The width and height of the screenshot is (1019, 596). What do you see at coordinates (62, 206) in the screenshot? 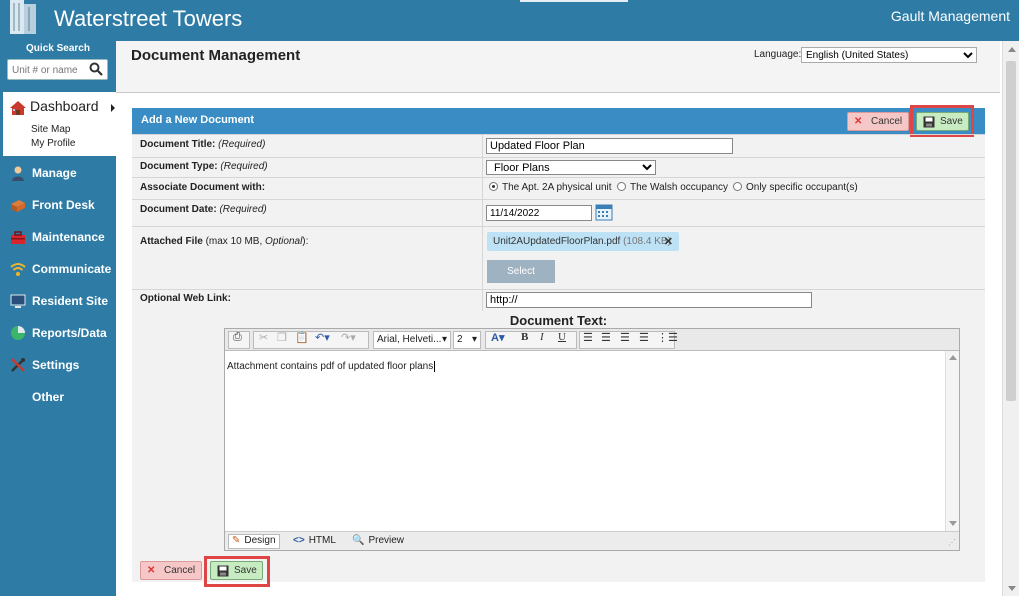
I see `sidebar-item-front-desk: Front Desk` at bounding box center [62, 206].